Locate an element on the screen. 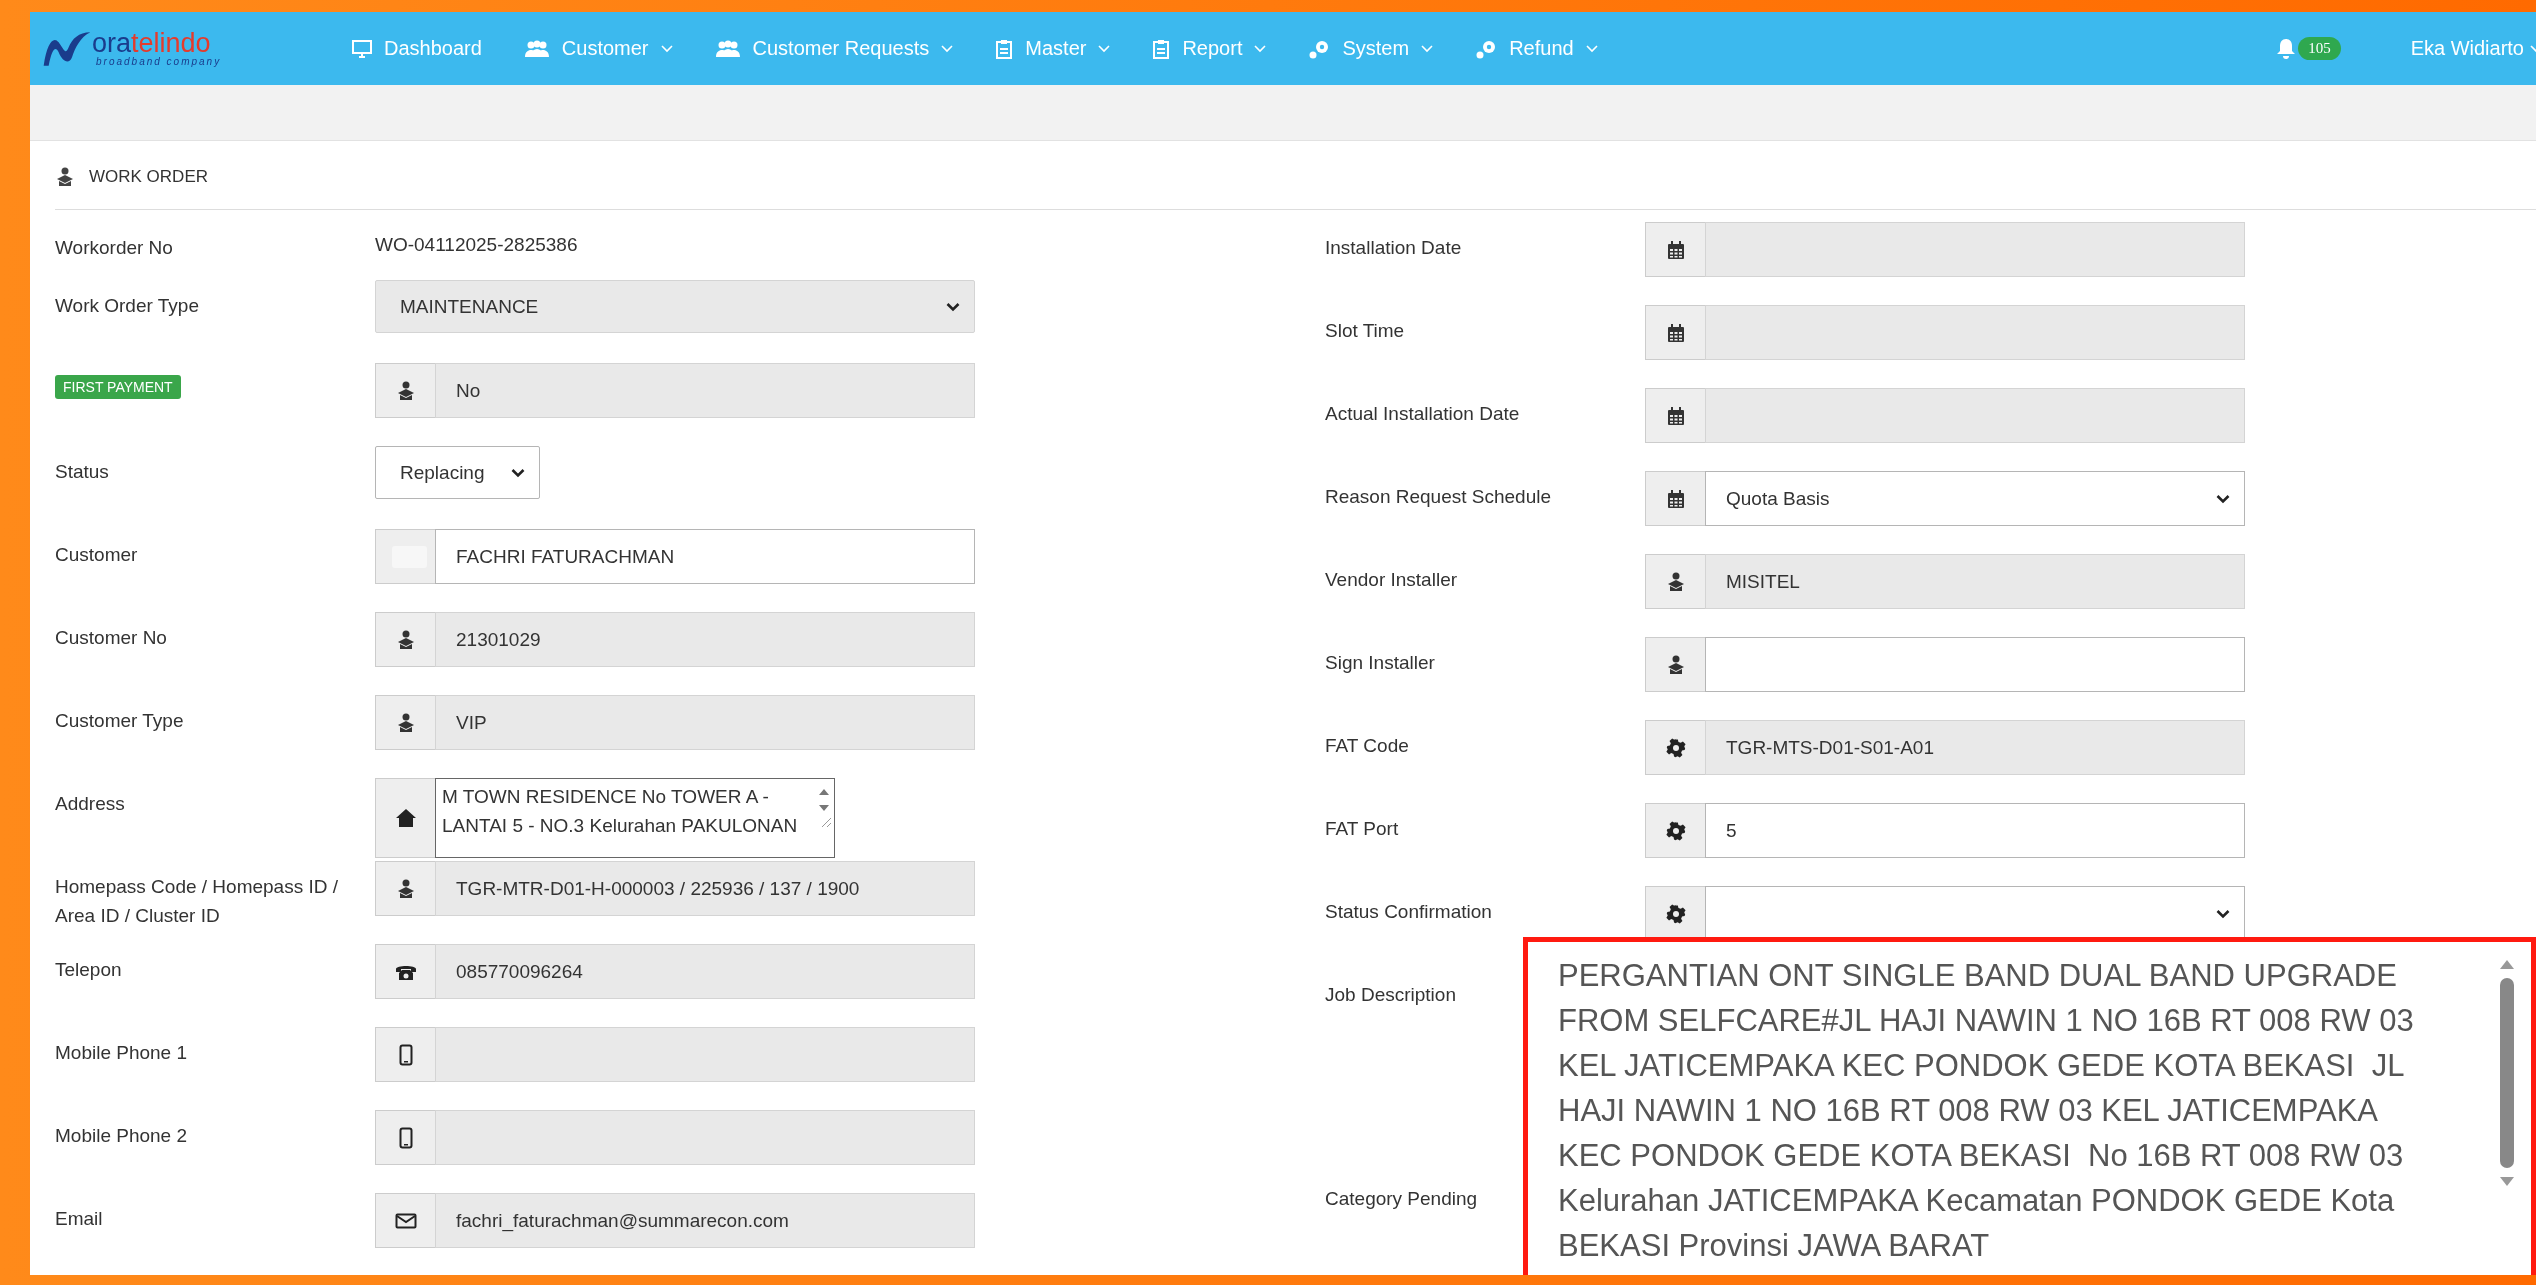  input-field: VIP is located at coordinates (705, 722).